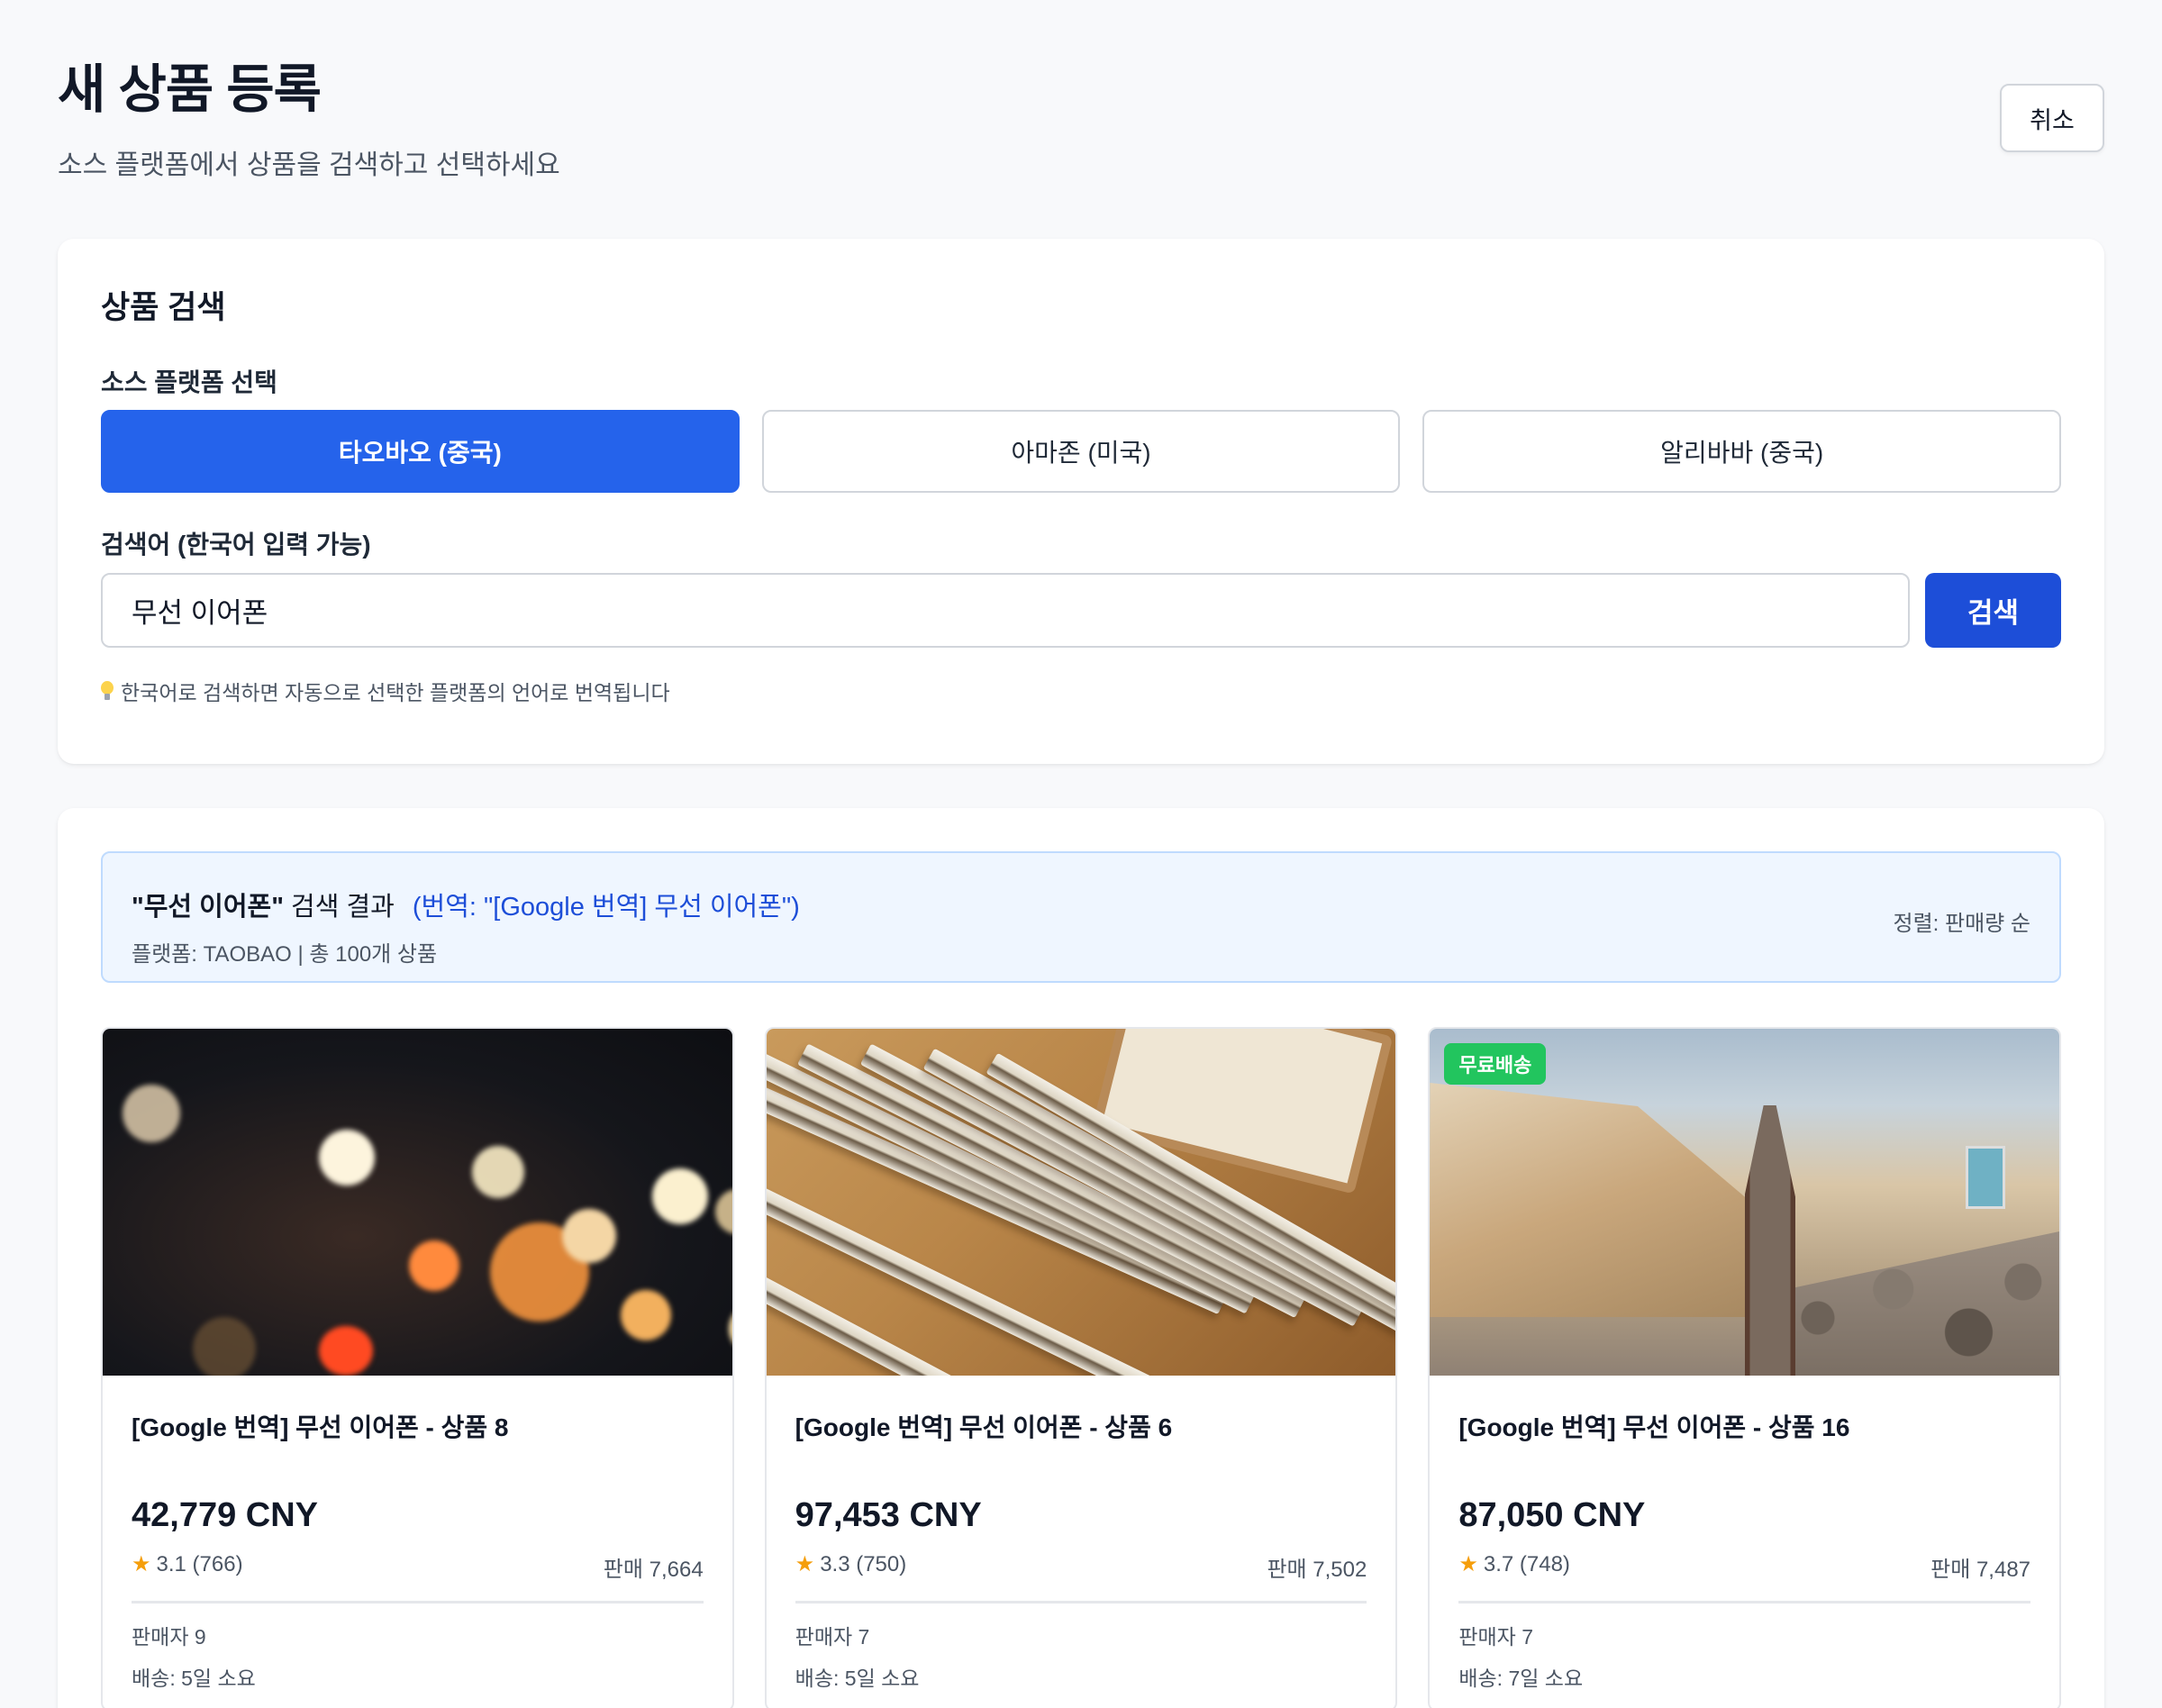  Describe the element at coordinates (309, 165) in the screenshot. I see `page-subtitle: 소스 플랫폼에서 상품을 검색하고 선택하세요` at that location.